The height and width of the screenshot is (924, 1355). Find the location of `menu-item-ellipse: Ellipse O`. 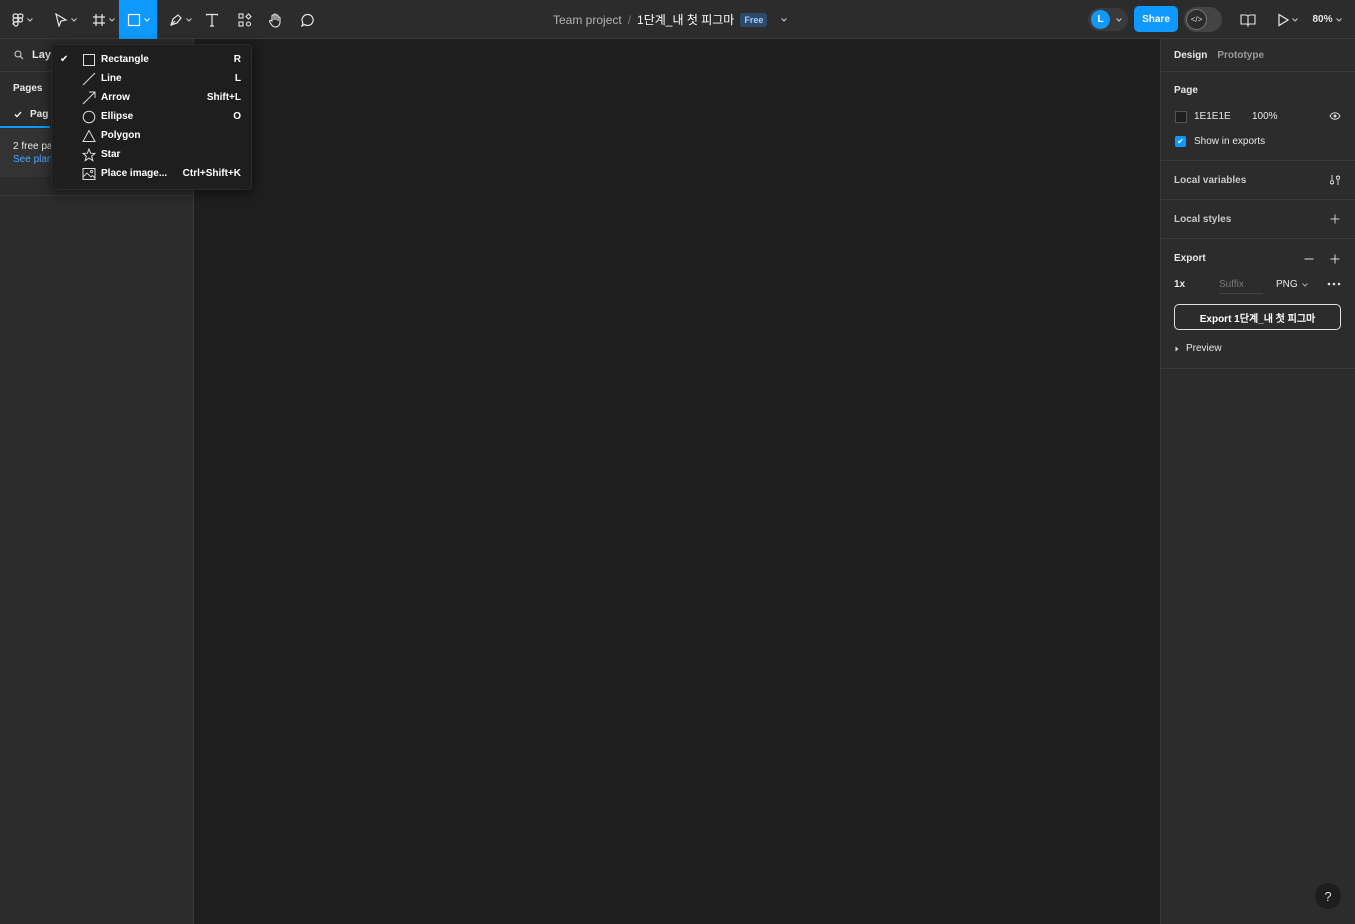

menu-item-ellipse: Ellipse O is located at coordinates (152, 116).